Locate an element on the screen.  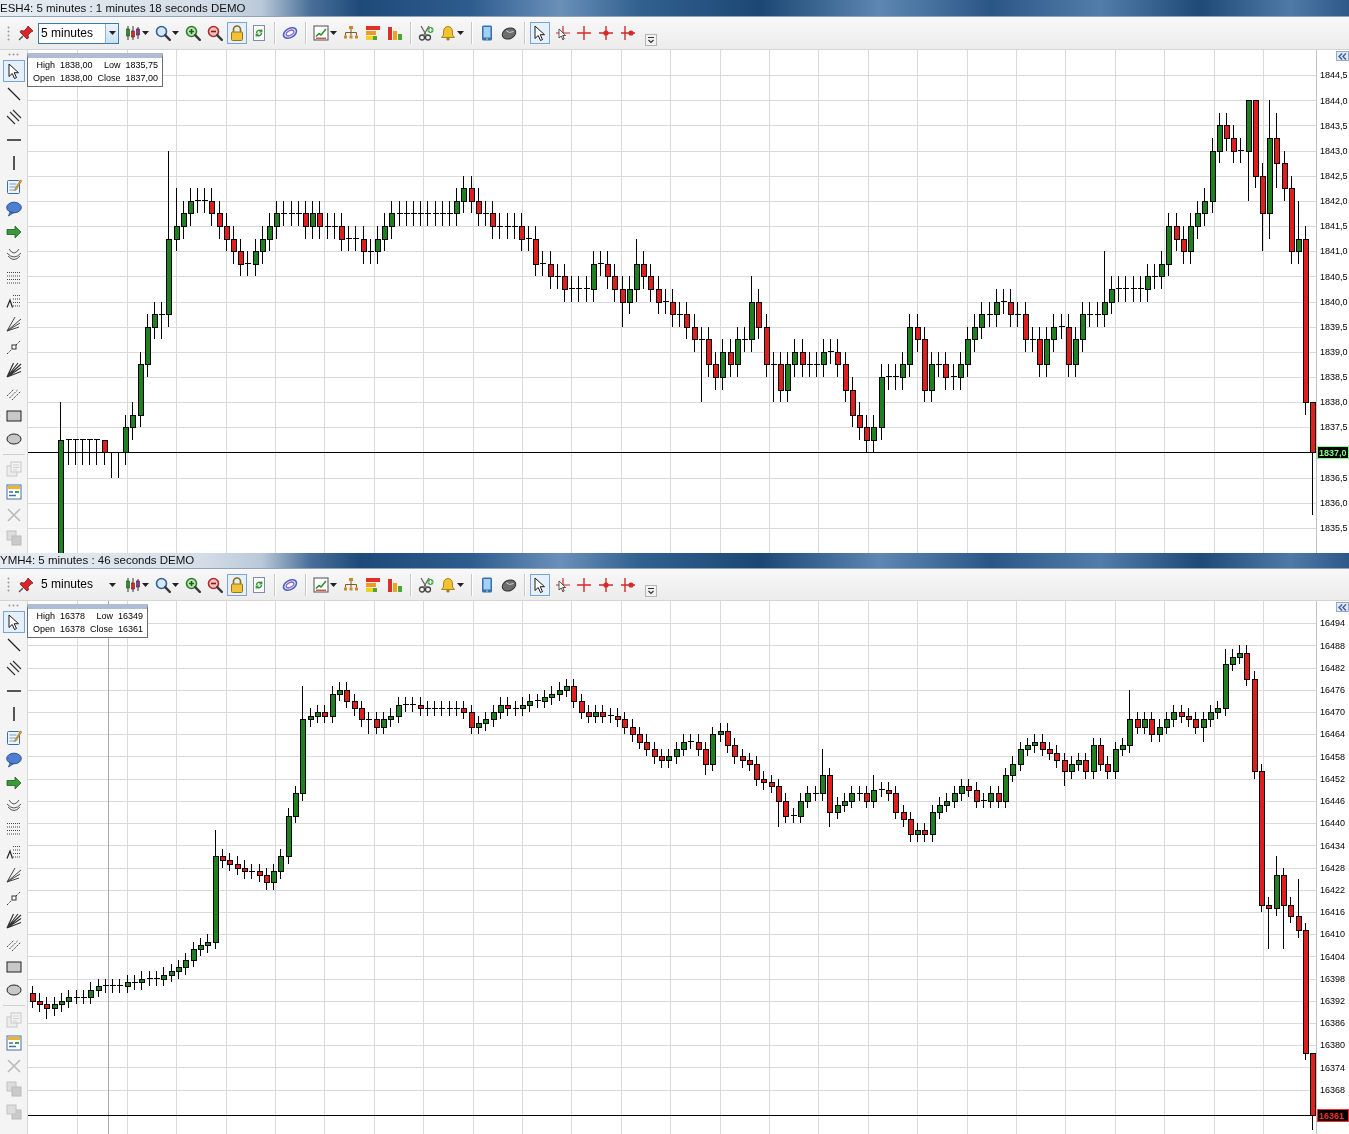
price-axis-label: 16488 is located at coordinates (1333, 645).